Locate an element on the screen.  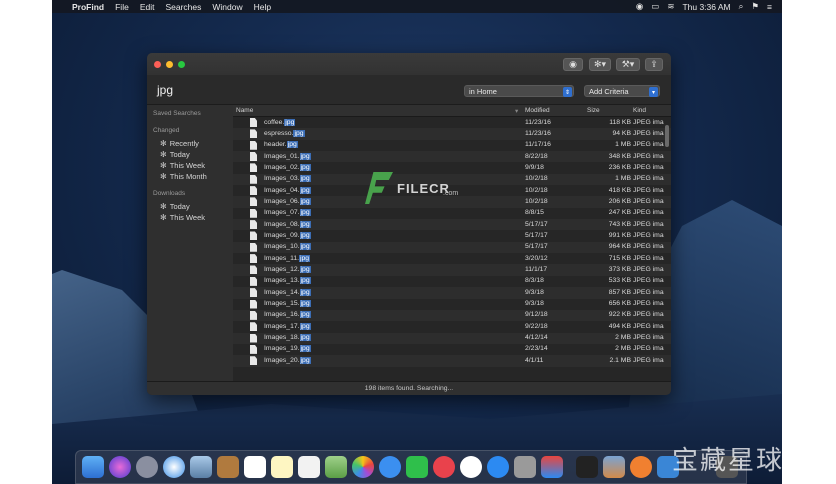
search-query-field: jpg is located at coordinates (165, 90).